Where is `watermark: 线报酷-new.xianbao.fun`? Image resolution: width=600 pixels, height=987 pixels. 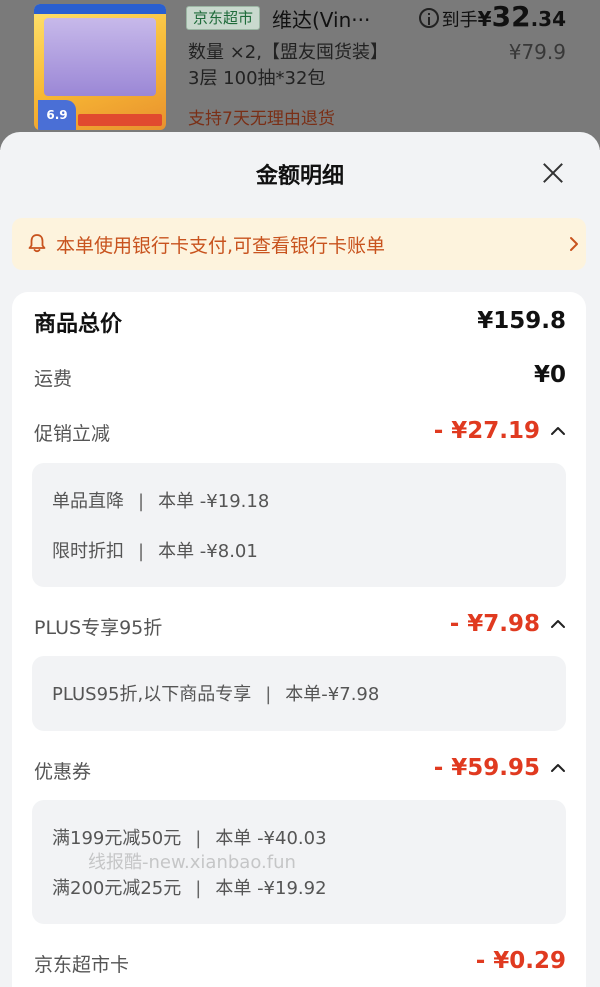 watermark: 线报酷-new.xianbao.fun is located at coordinates (192, 862).